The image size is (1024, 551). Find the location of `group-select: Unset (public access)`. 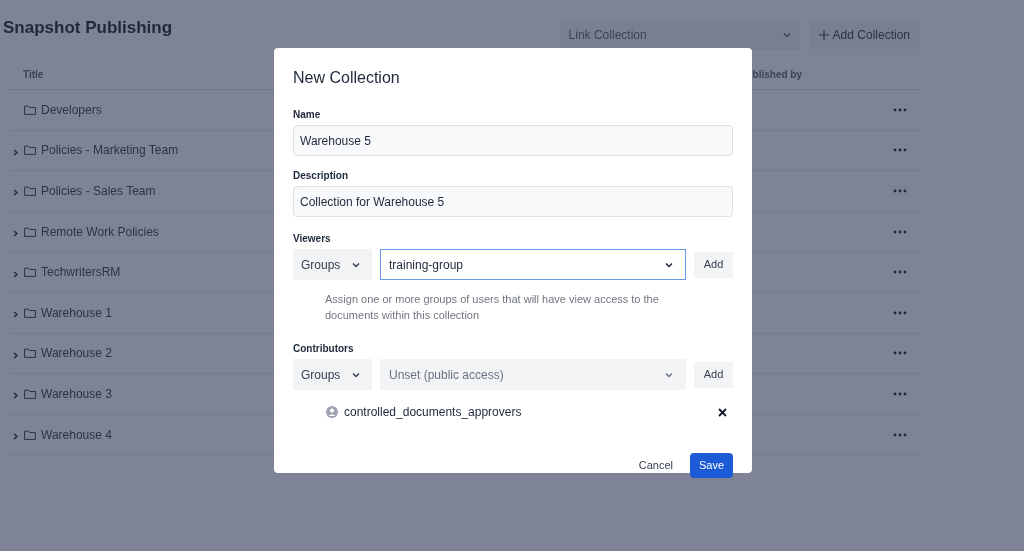

group-select: Unset (public access) is located at coordinates (533, 374).